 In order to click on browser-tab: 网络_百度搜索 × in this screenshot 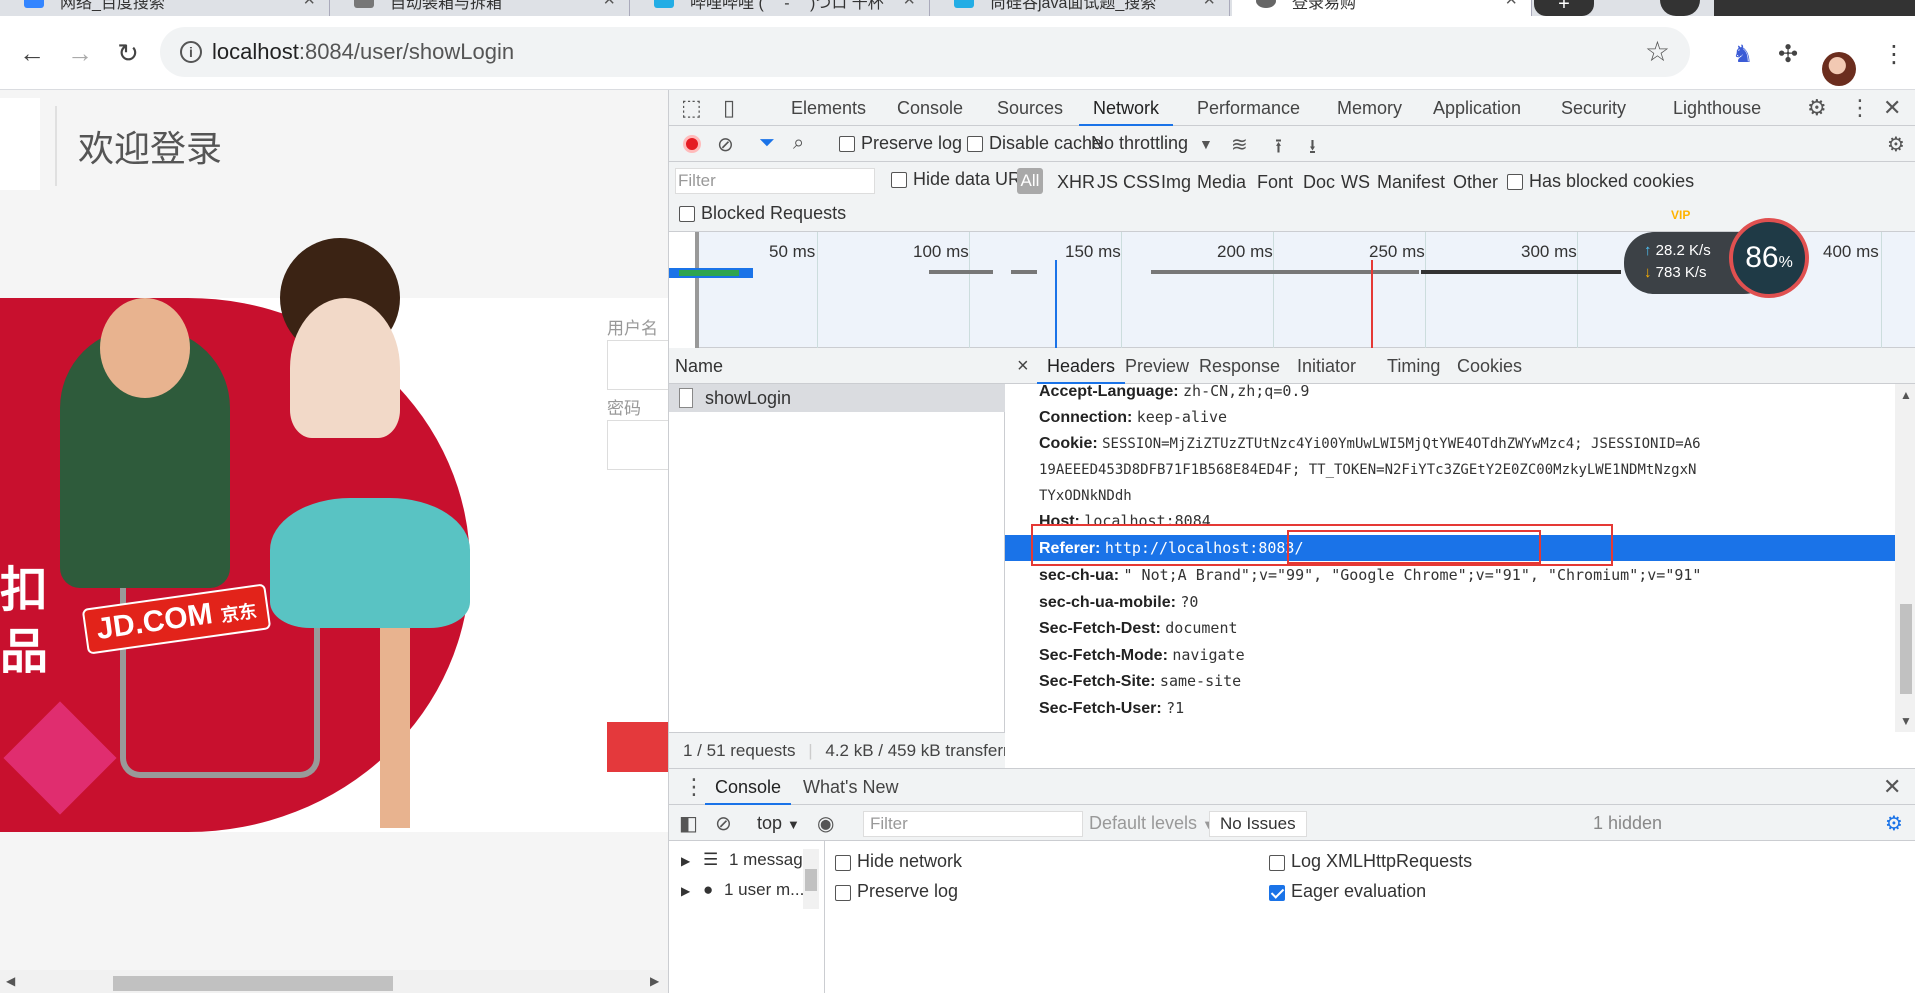, I will do `click(165, 8)`.